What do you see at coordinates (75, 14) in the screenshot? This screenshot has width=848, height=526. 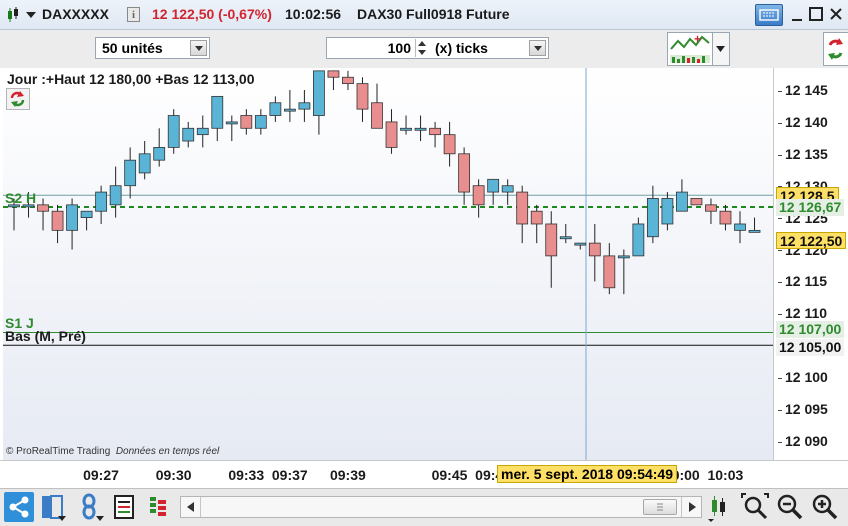 I see `symbol-name: DAXXXXX` at bounding box center [75, 14].